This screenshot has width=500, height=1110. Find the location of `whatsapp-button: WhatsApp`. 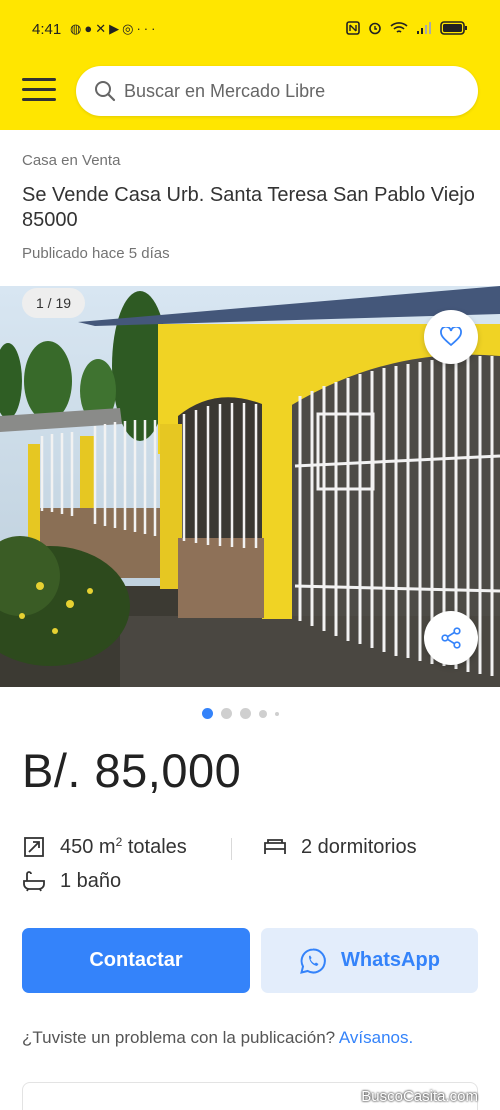

whatsapp-button: WhatsApp is located at coordinates (369, 960).